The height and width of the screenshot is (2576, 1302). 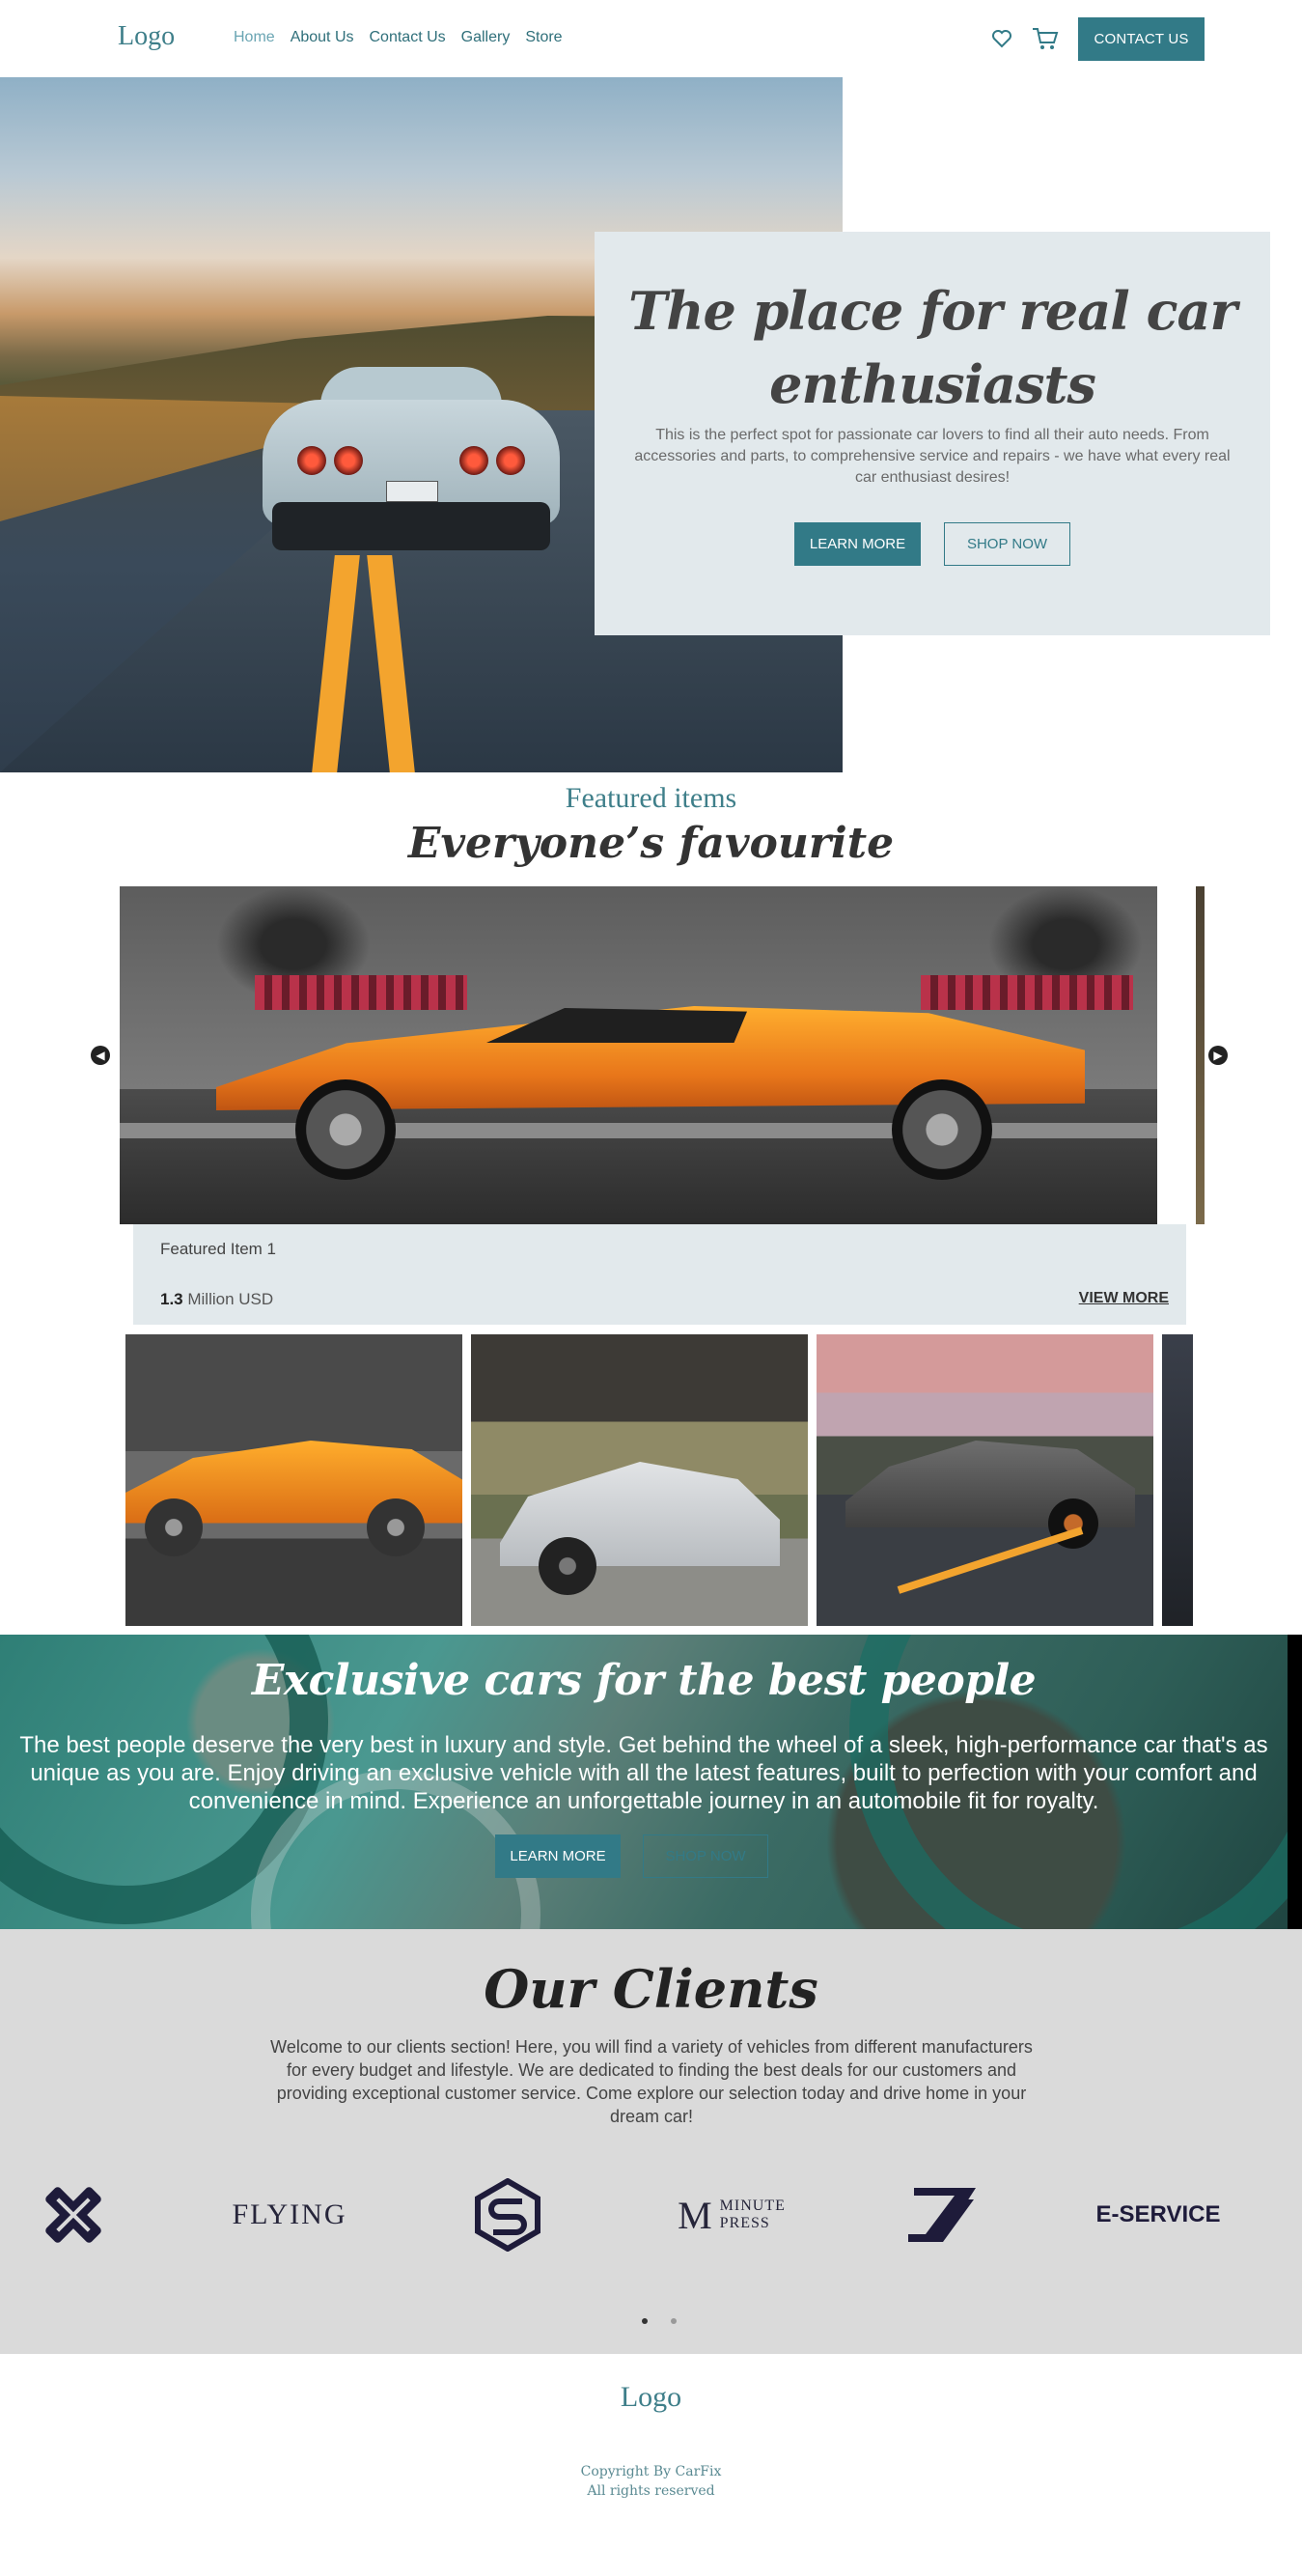 I want to click on header-logo: Logo, so click(x=146, y=36).